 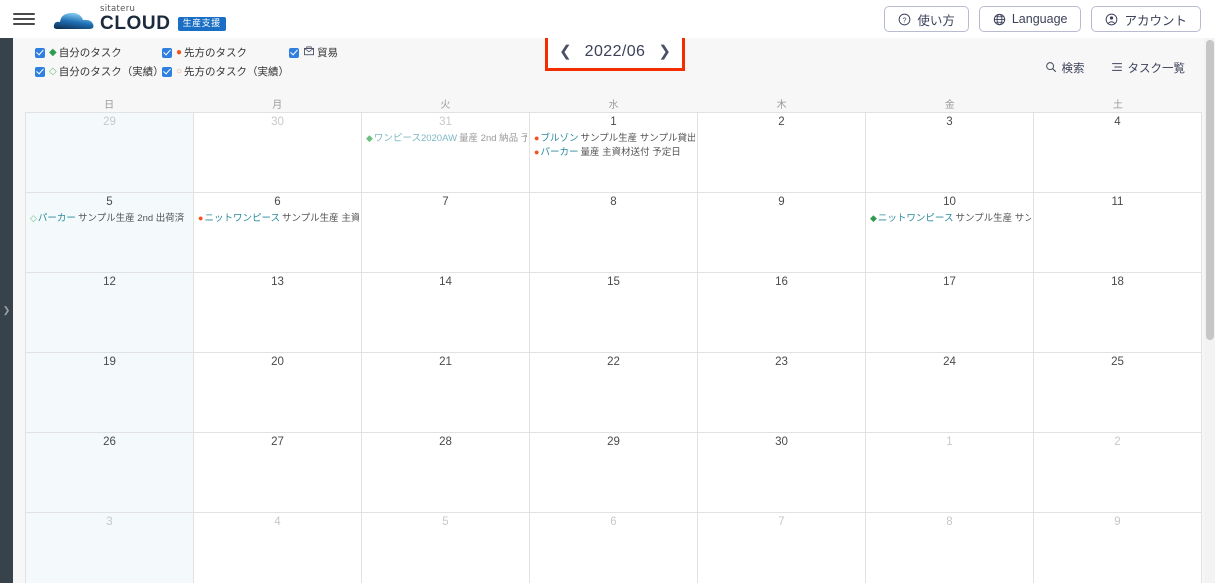 What do you see at coordinates (565, 51) in the screenshot?
I see `chevron-left-icon: ❮` at bounding box center [565, 51].